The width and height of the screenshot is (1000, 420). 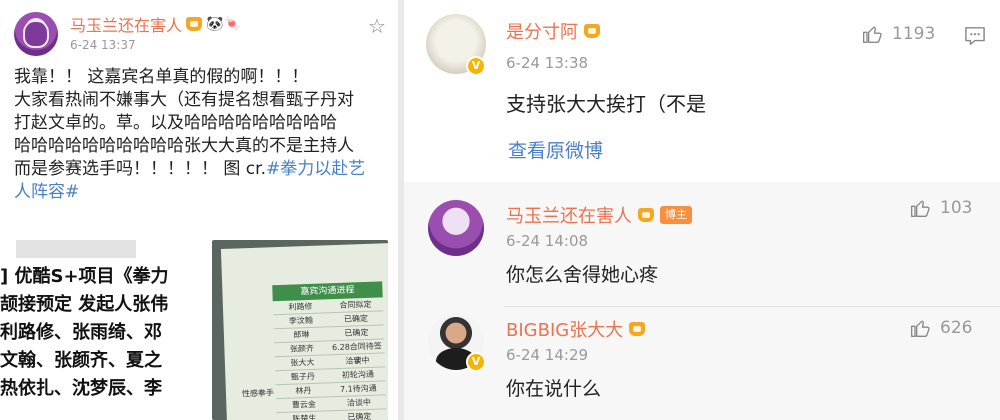 What do you see at coordinates (161, 77) in the screenshot?
I see `body-line: 我靠！！ 这嘉宾名单真的假的啊！！！` at bounding box center [161, 77].